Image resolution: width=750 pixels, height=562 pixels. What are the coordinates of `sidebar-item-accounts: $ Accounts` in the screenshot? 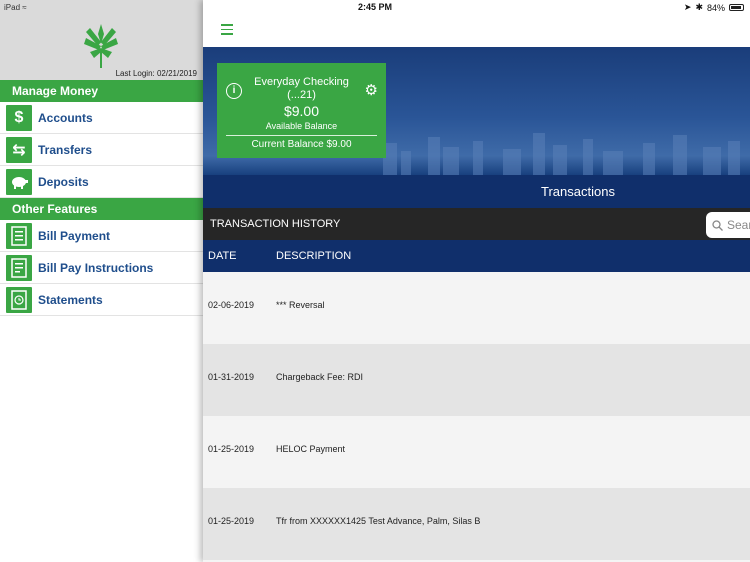 It's located at (101, 118).